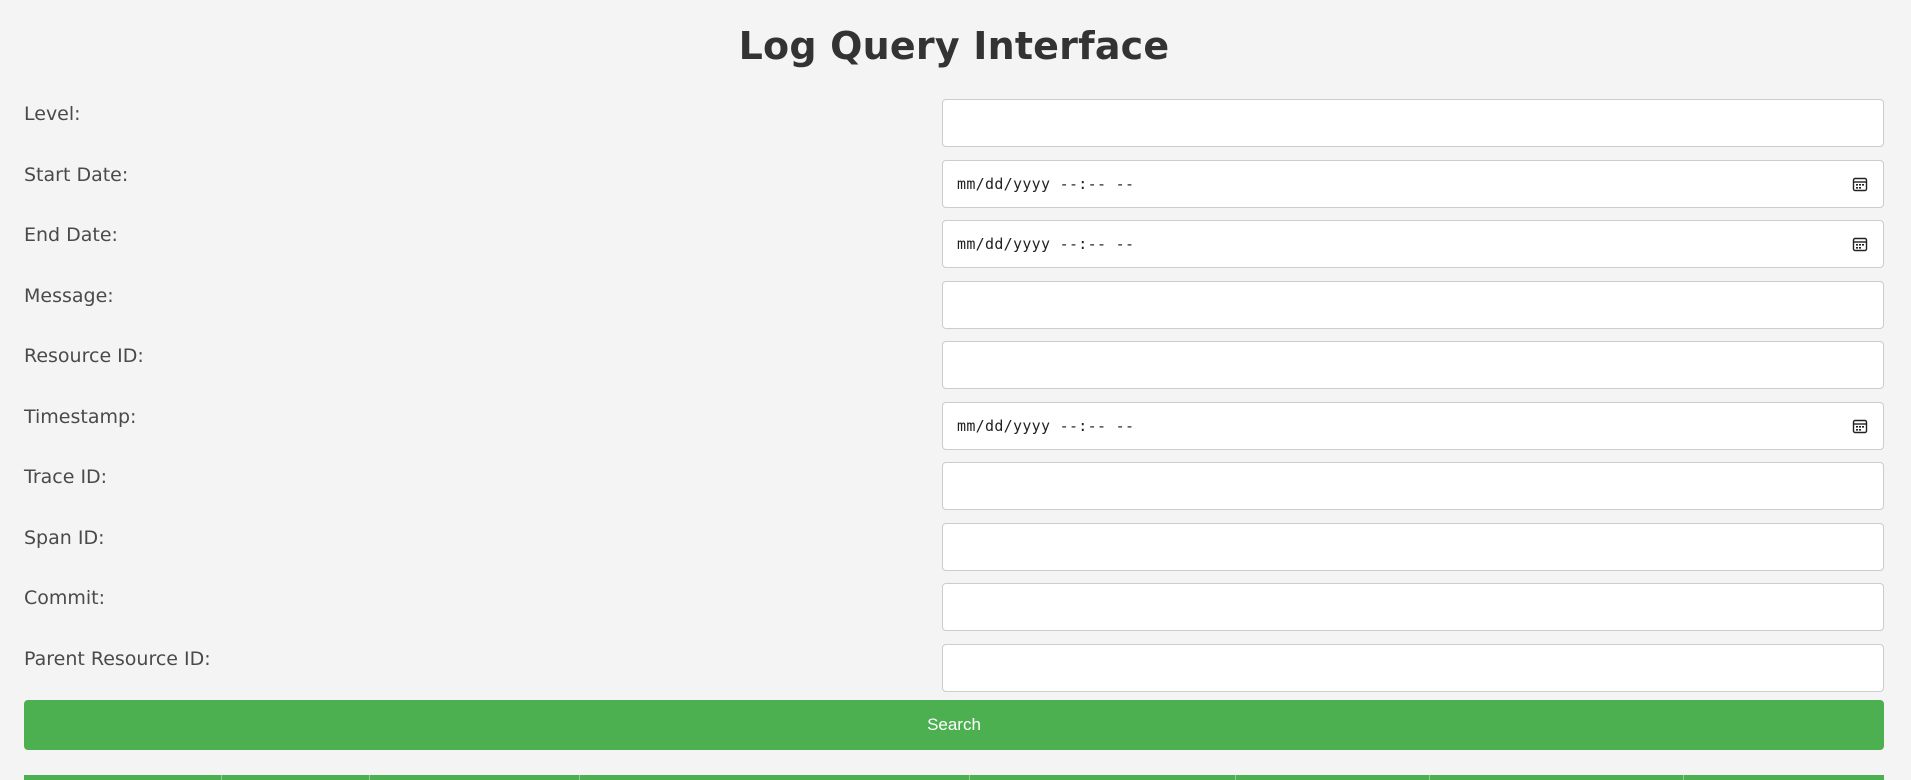 The width and height of the screenshot is (1911, 780). Describe the element at coordinates (1413, 425) in the screenshot. I see `timestamp-input: mm/dd/yyyy --:-- --` at that location.